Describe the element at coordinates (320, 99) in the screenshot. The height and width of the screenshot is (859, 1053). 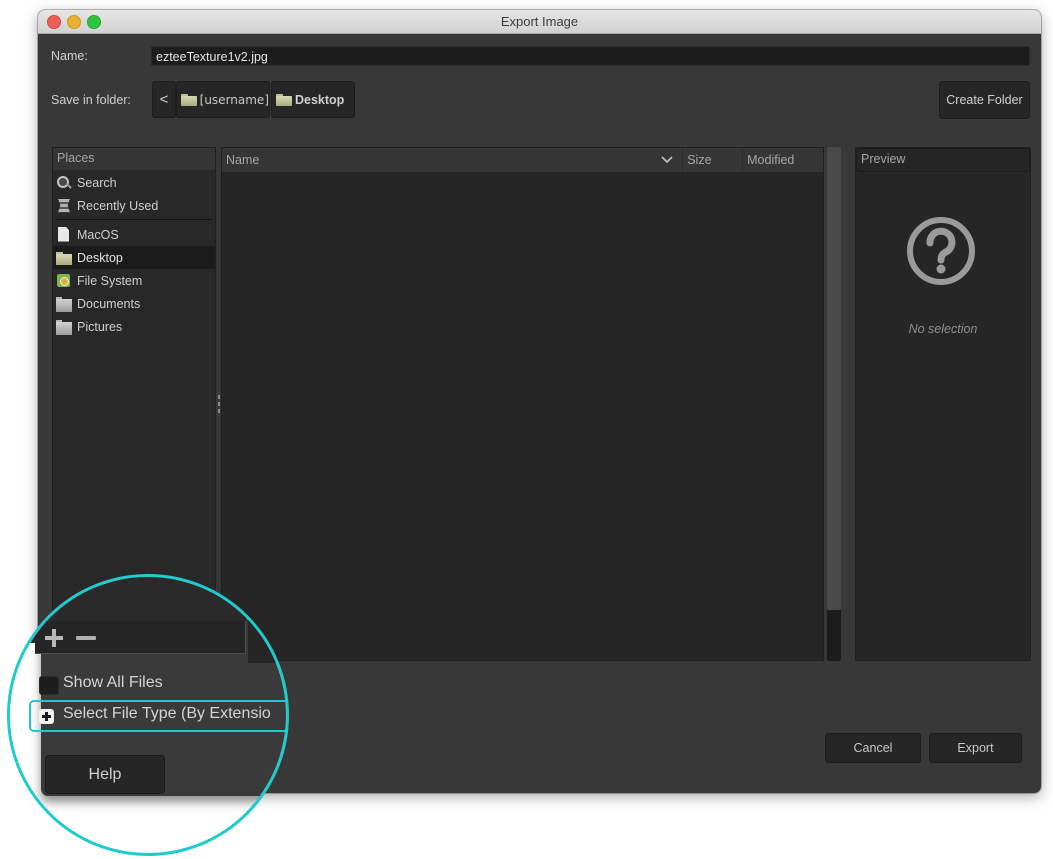
I see `breadcrumb-desktop-label: Desktop` at that location.